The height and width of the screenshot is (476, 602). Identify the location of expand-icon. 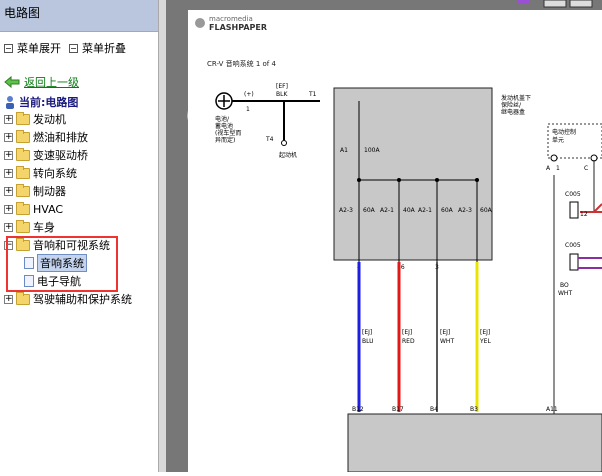
(8, 48).